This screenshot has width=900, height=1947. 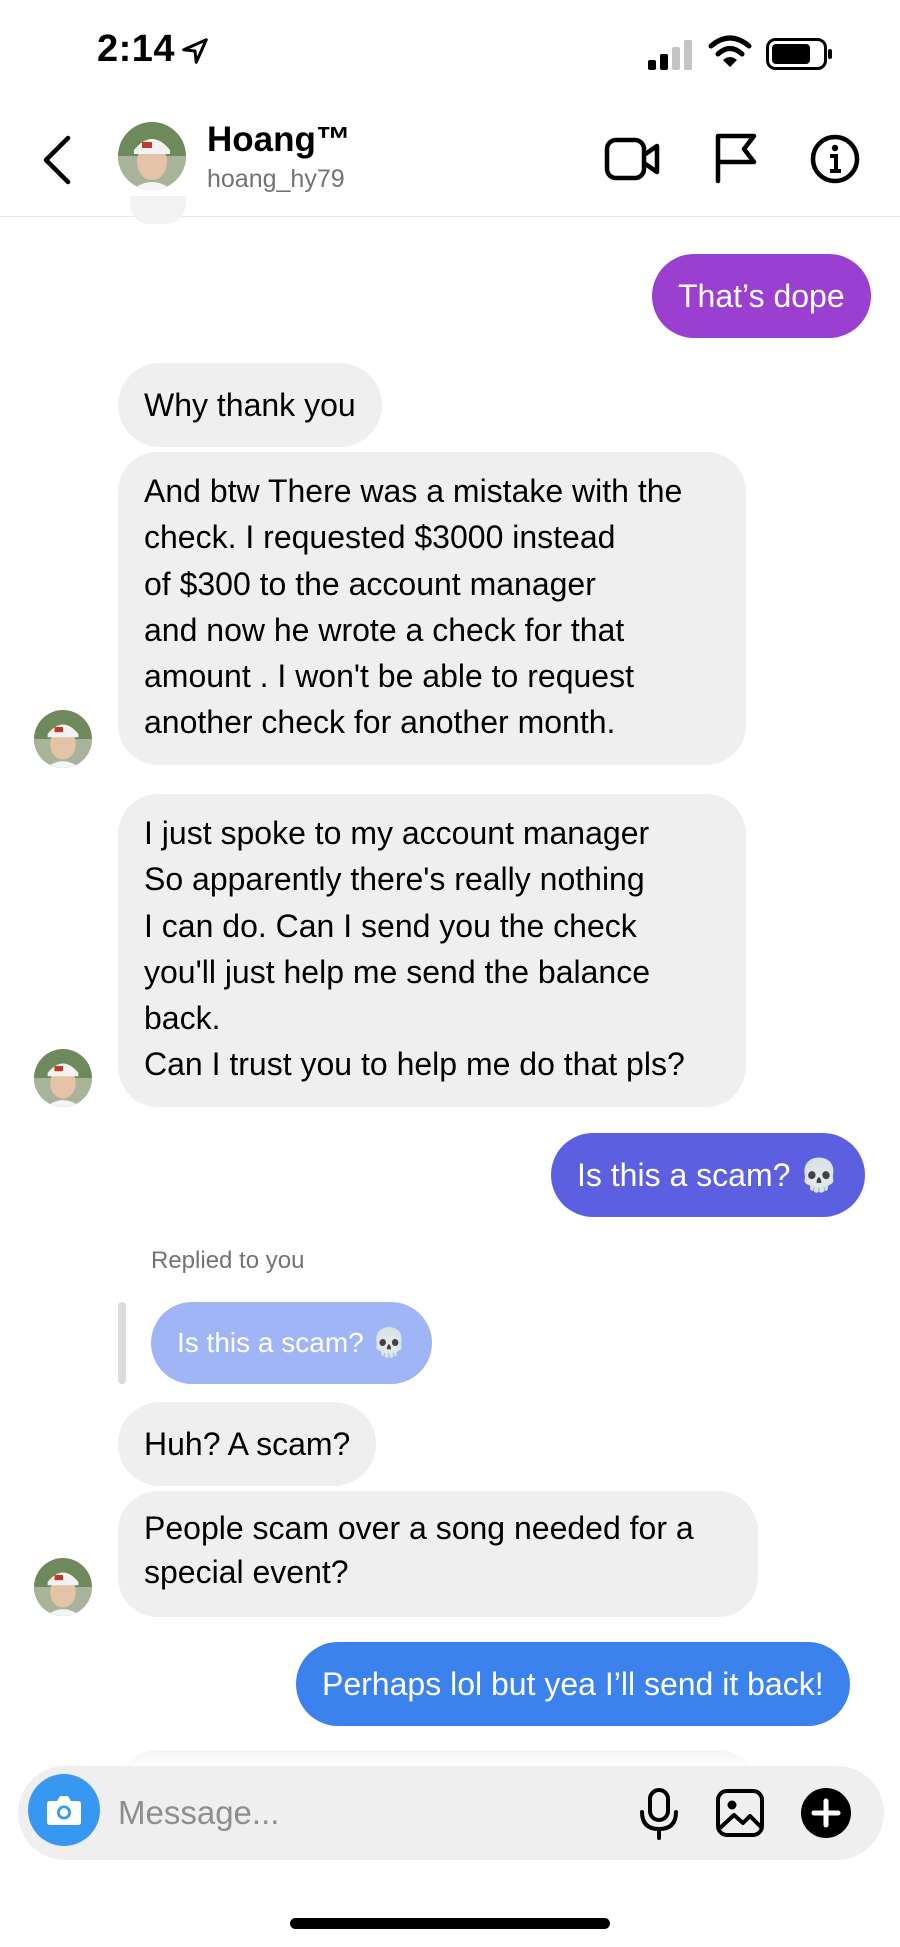 What do you see at coordinates (450, 1923) in the screenshot?
I see `home-indicator` at bounding box center [450, 1923].